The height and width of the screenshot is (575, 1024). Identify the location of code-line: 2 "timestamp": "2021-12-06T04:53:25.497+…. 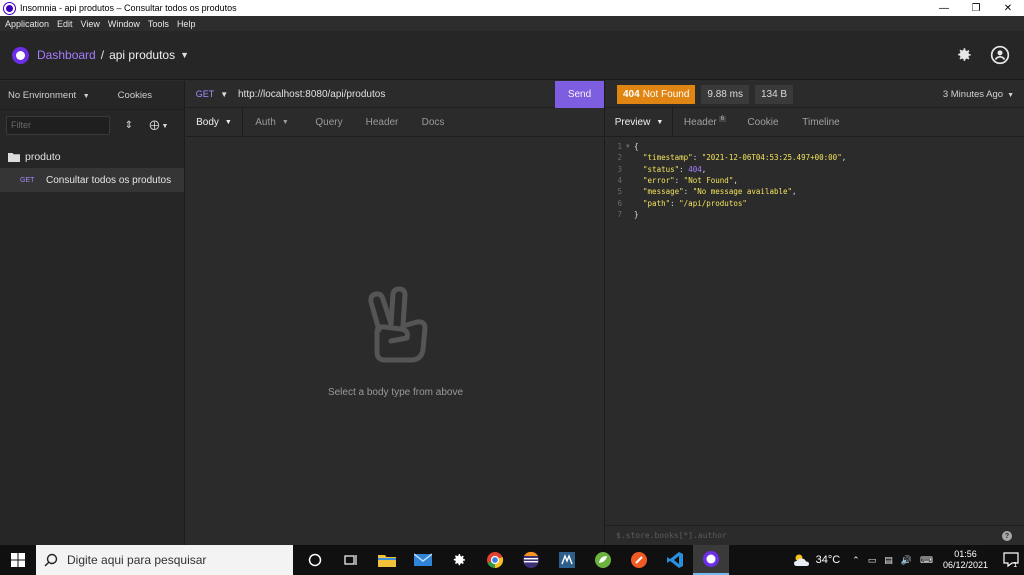
(732, 158).